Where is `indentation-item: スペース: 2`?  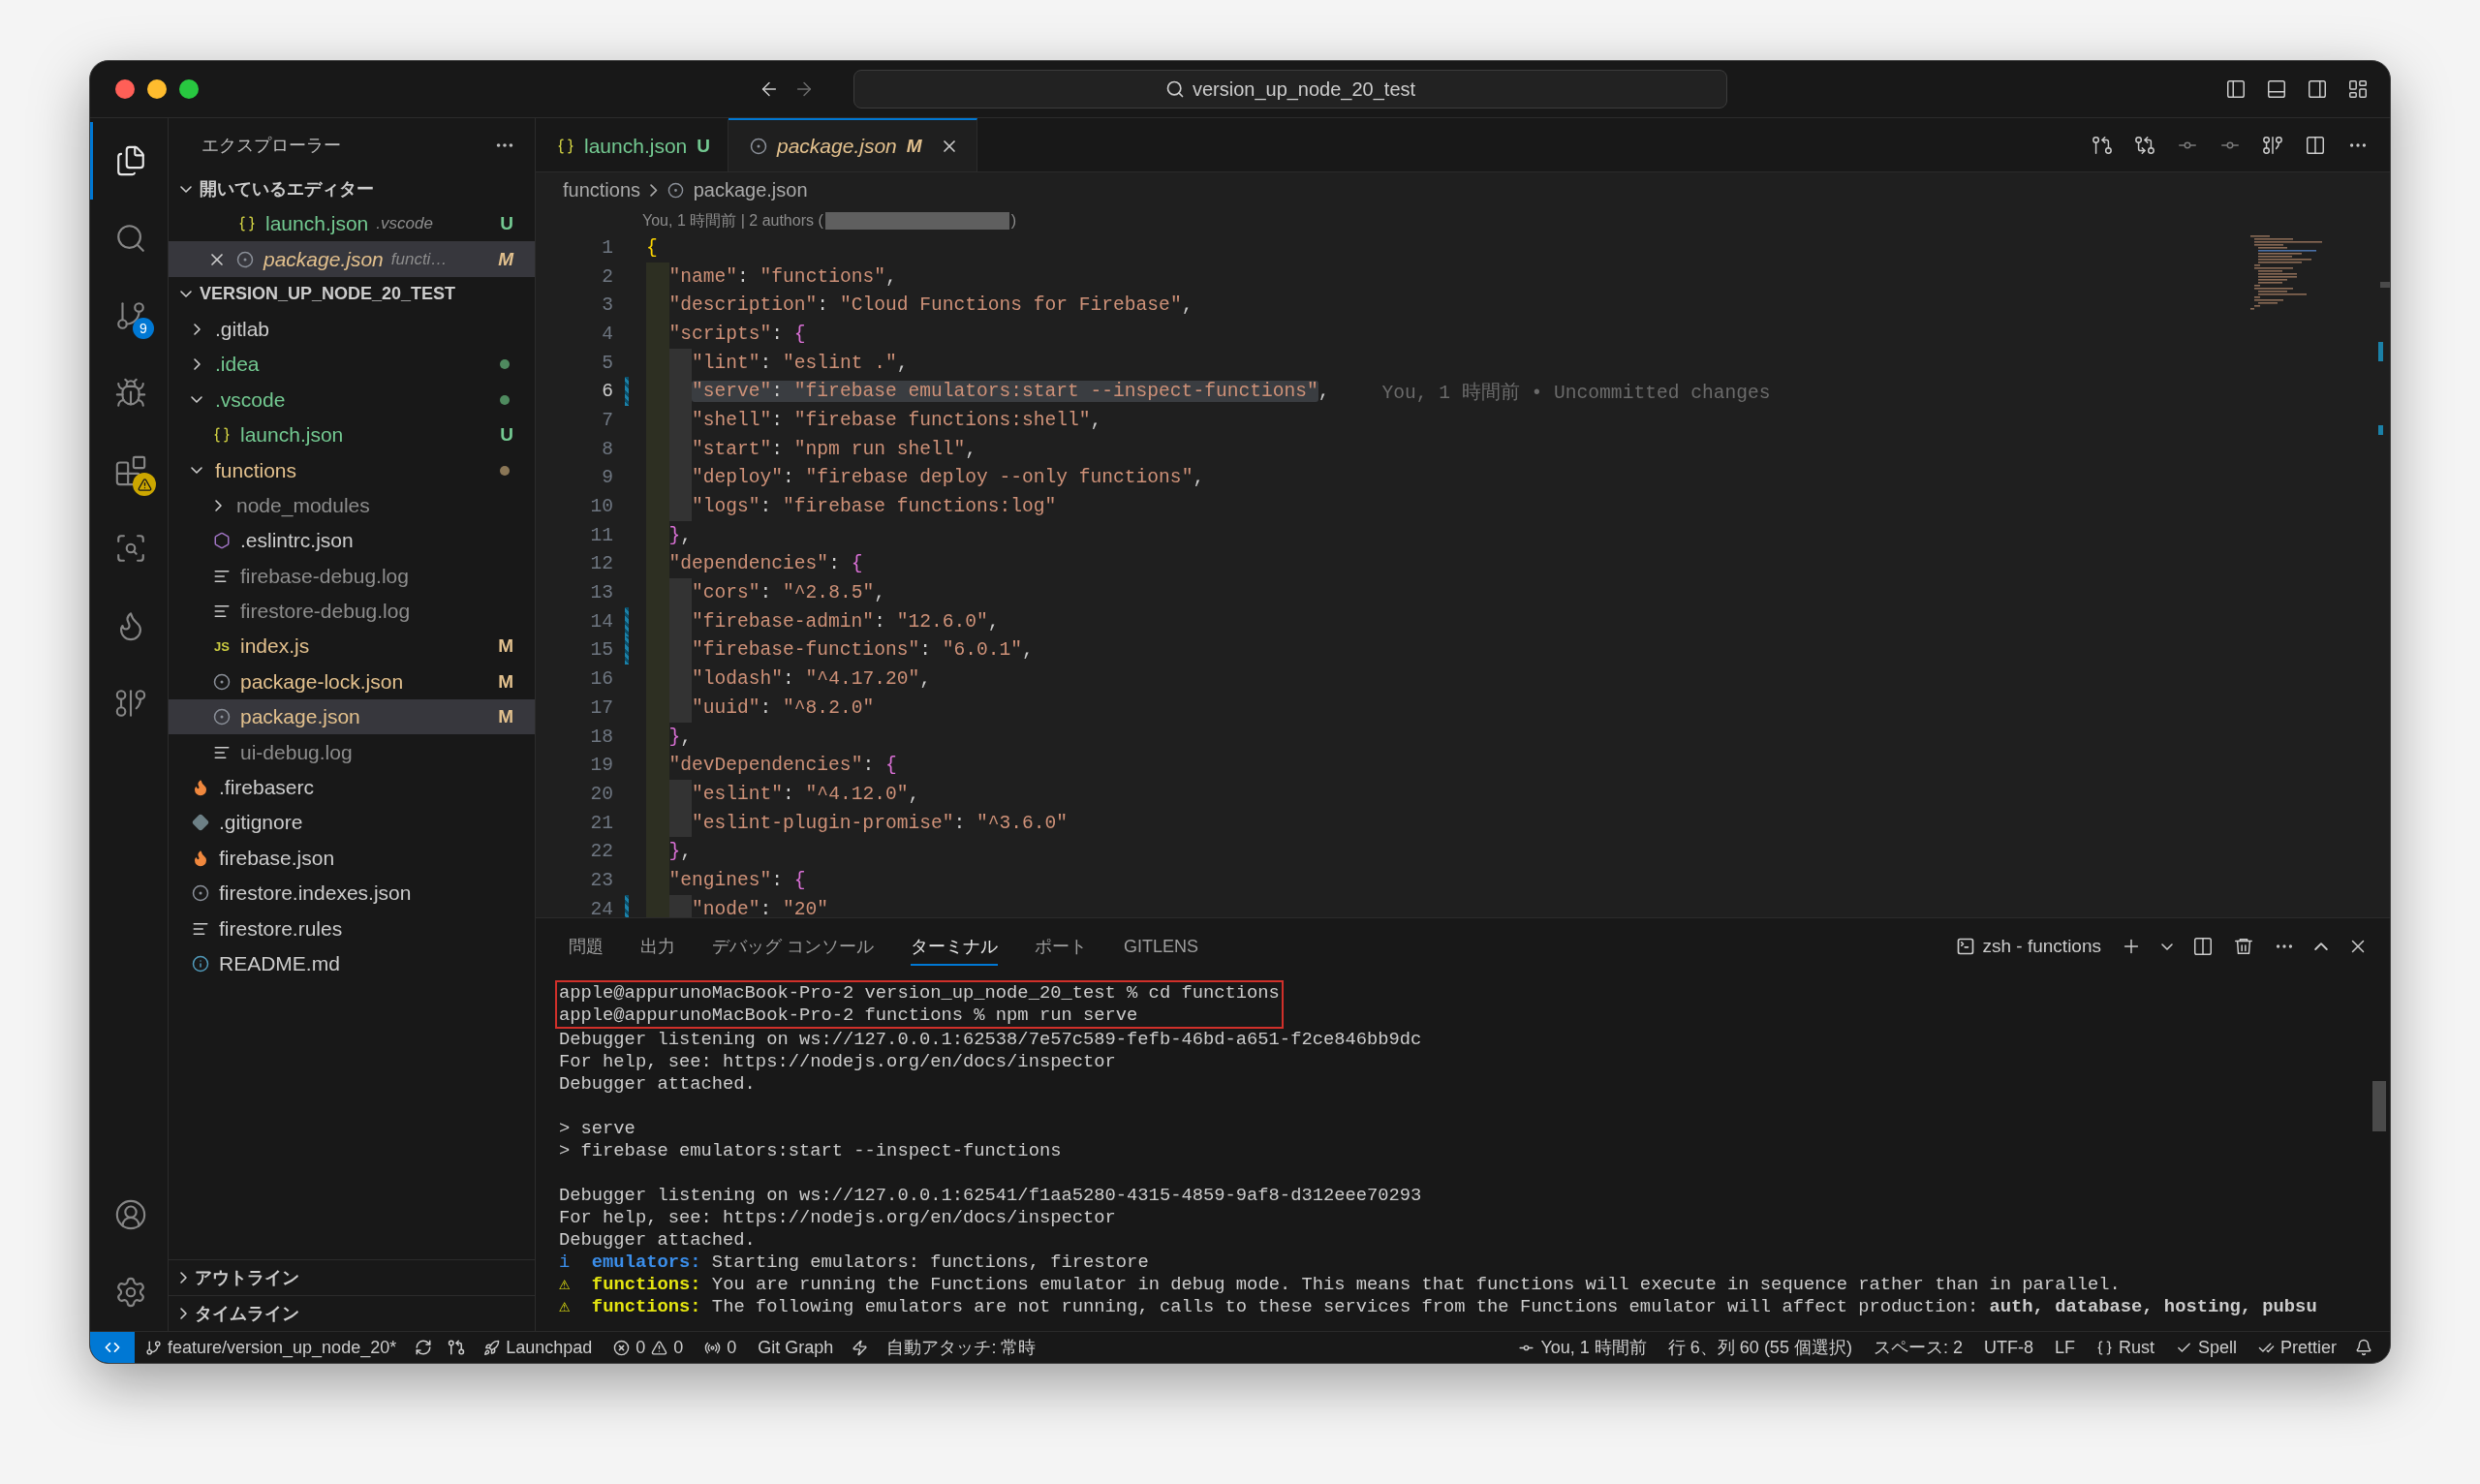 indentation-item: スペース: 2 is located at coordinates (1917, 1347).